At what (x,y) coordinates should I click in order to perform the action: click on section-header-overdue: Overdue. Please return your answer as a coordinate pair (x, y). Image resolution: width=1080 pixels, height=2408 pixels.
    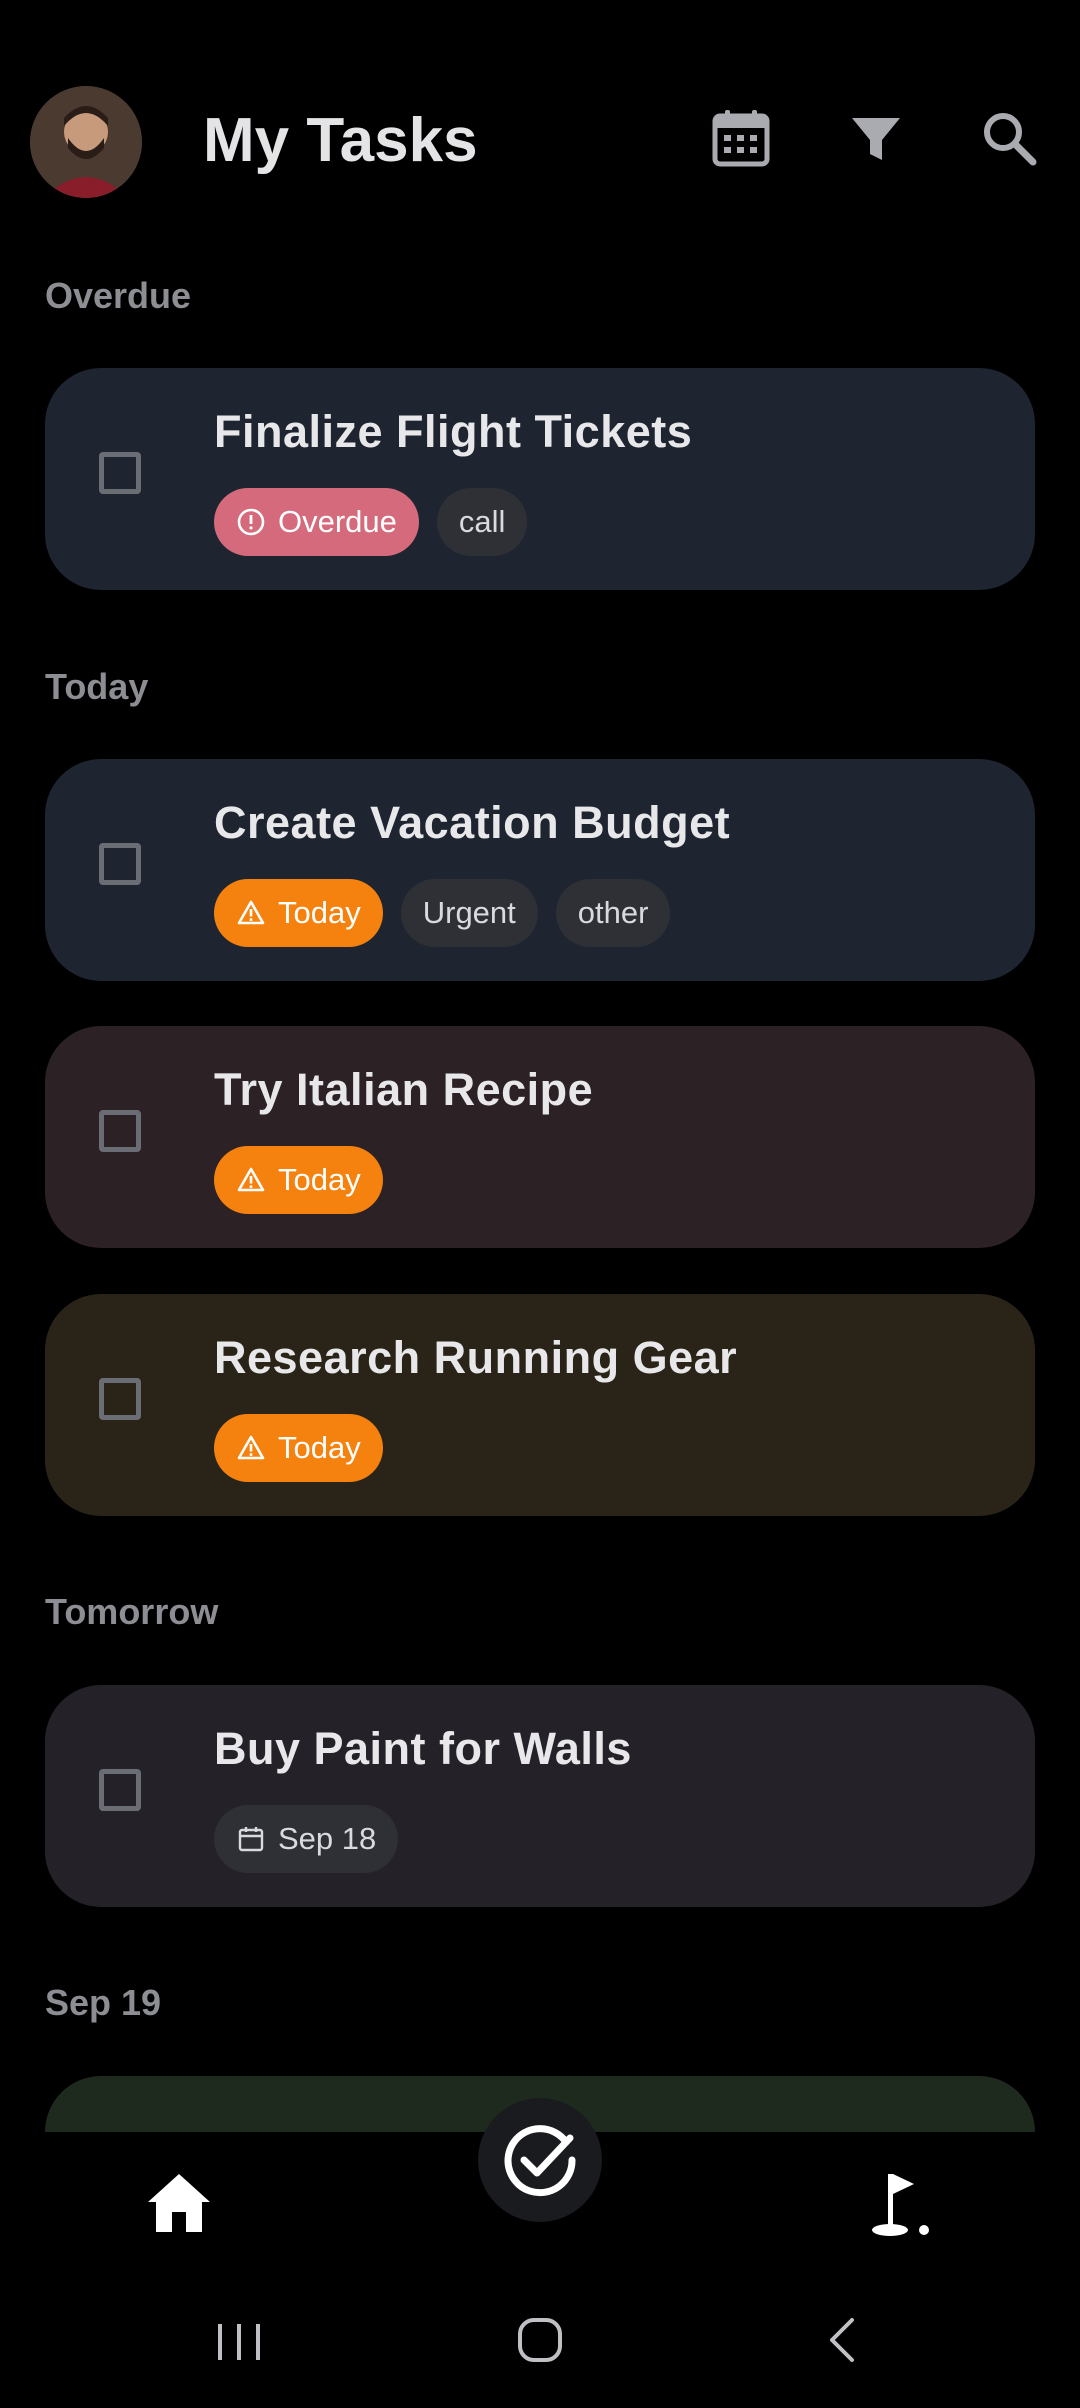
    Looking at the image, I should click on (118, 295).